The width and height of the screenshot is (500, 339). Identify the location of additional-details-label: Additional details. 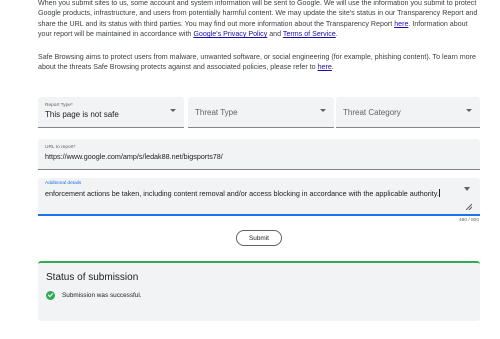
(63, 183).